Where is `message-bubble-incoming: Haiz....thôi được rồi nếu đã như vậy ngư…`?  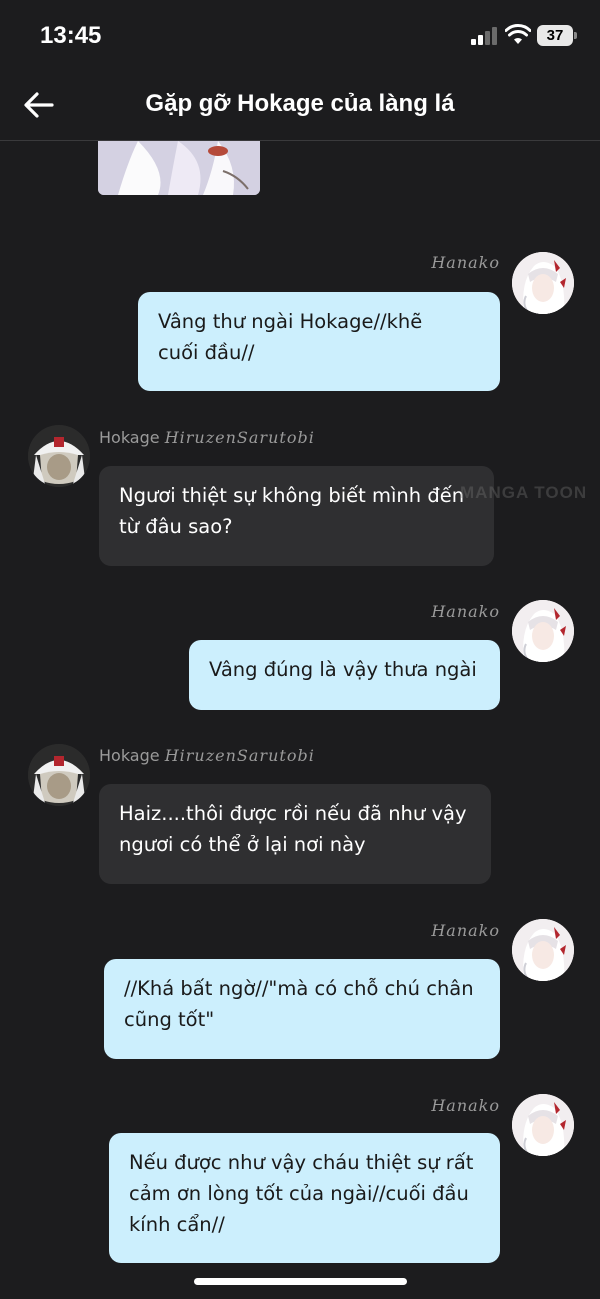 message-bubble-incoming: Haiz....thôi được rồi nếu đã như vậy ngư… is located at coordinates (295, 834).